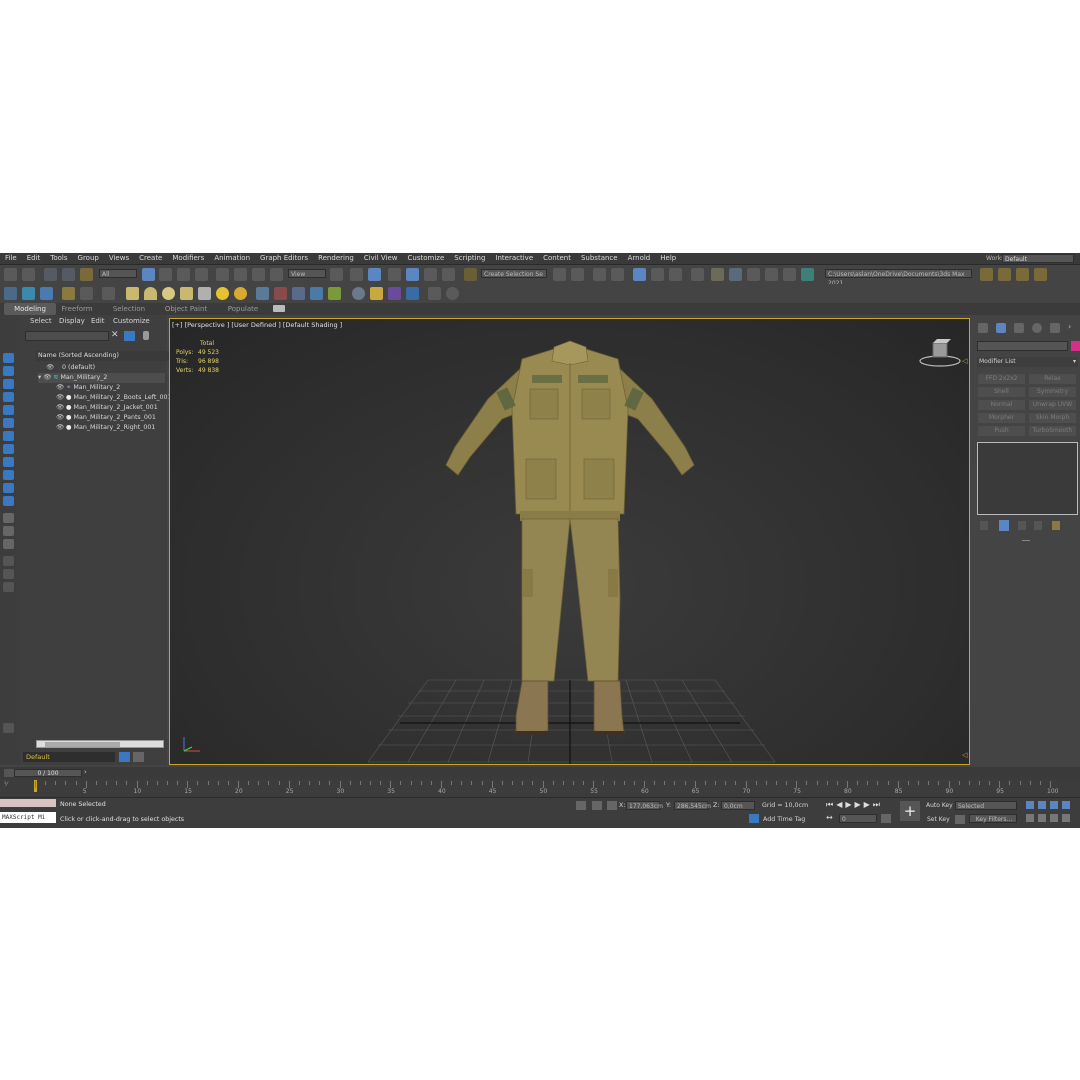  I want to click on shader-icon, so click(394, 293).